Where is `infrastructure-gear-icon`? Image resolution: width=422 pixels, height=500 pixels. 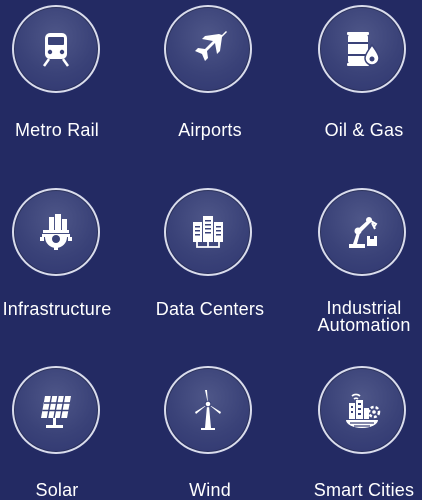 infrastructure-gear-icon is located at coordinates (56, 232).